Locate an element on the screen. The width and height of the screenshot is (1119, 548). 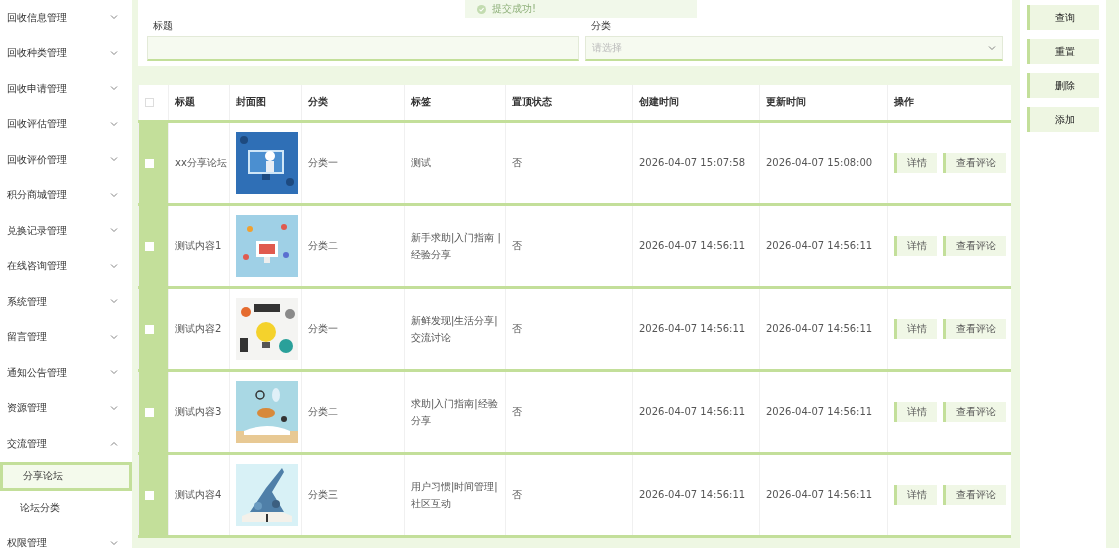
menu-item: 系统管理 is located at coordinates (66, 302).